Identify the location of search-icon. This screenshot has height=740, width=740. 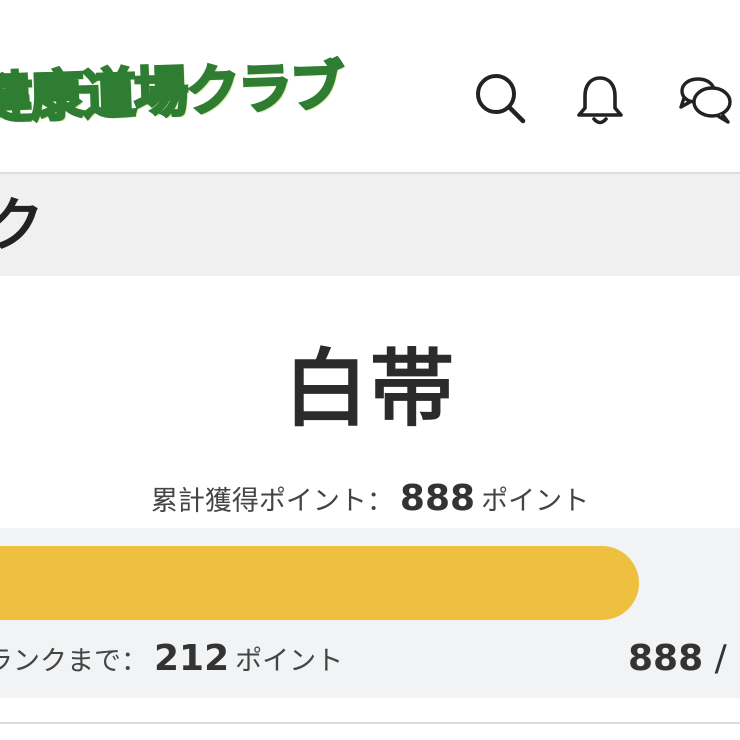
(501, 99).